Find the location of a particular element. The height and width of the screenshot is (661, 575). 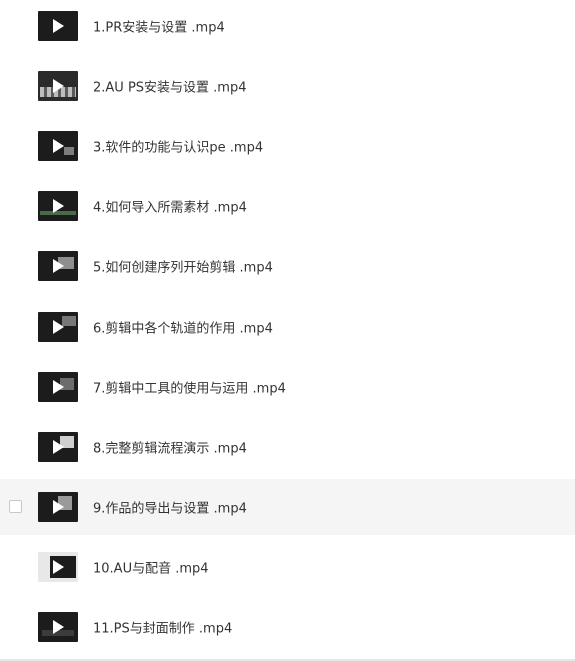

file-name: 7.剪辑中工具的使用与运用 .mp4 is located at coordinates (189, 389).